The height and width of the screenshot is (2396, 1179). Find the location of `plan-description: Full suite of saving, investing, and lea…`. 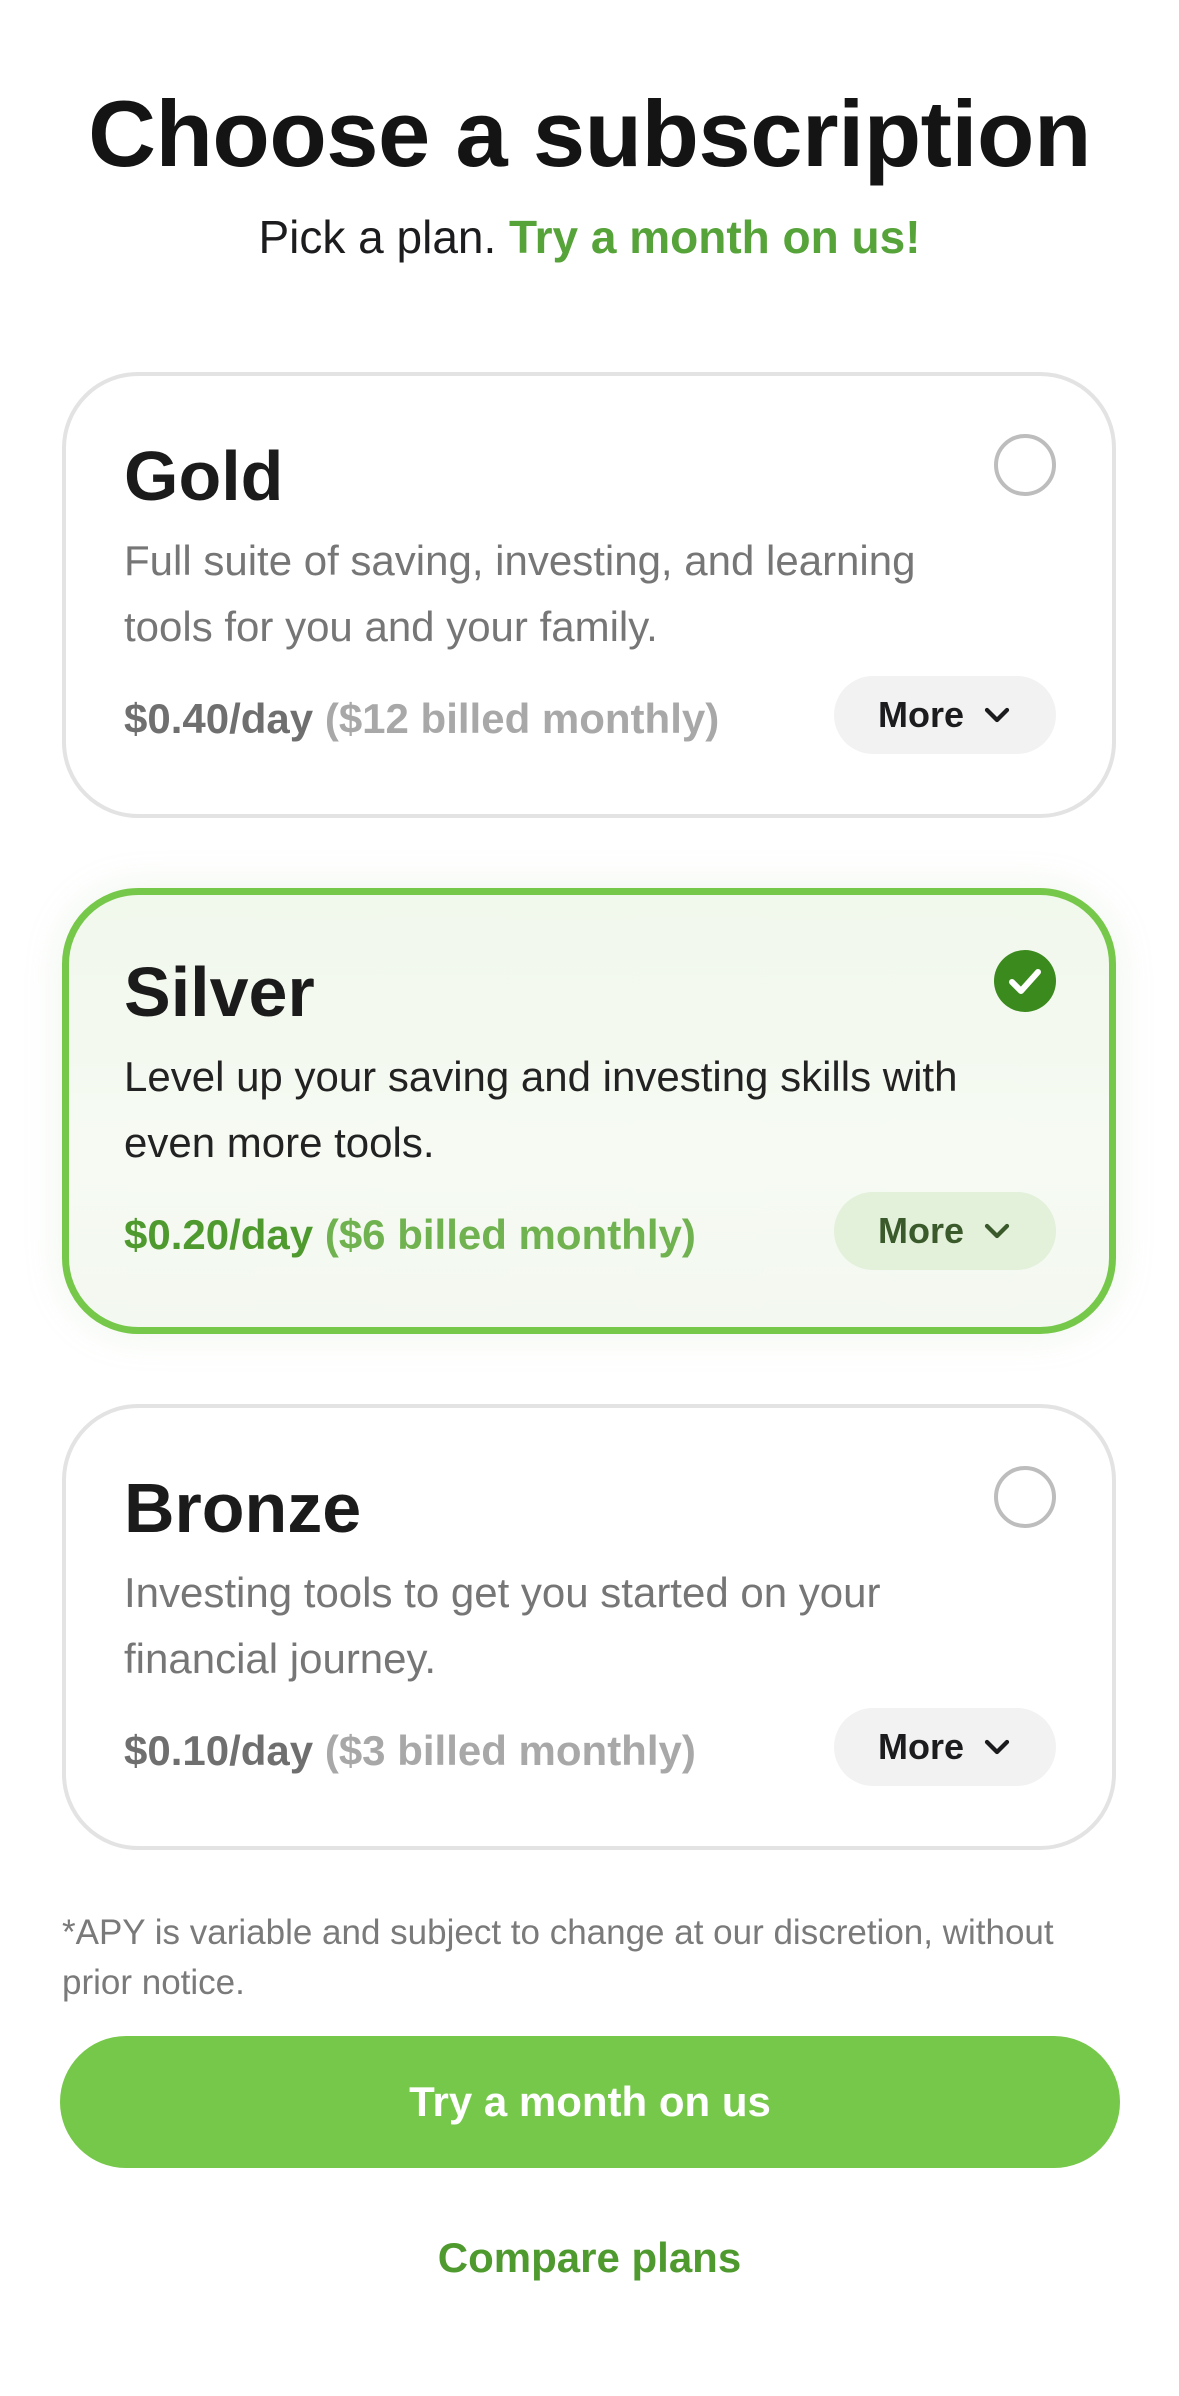

plan-description: Full suite of saving, investing, and lea… is located at coordinates (520, 593).